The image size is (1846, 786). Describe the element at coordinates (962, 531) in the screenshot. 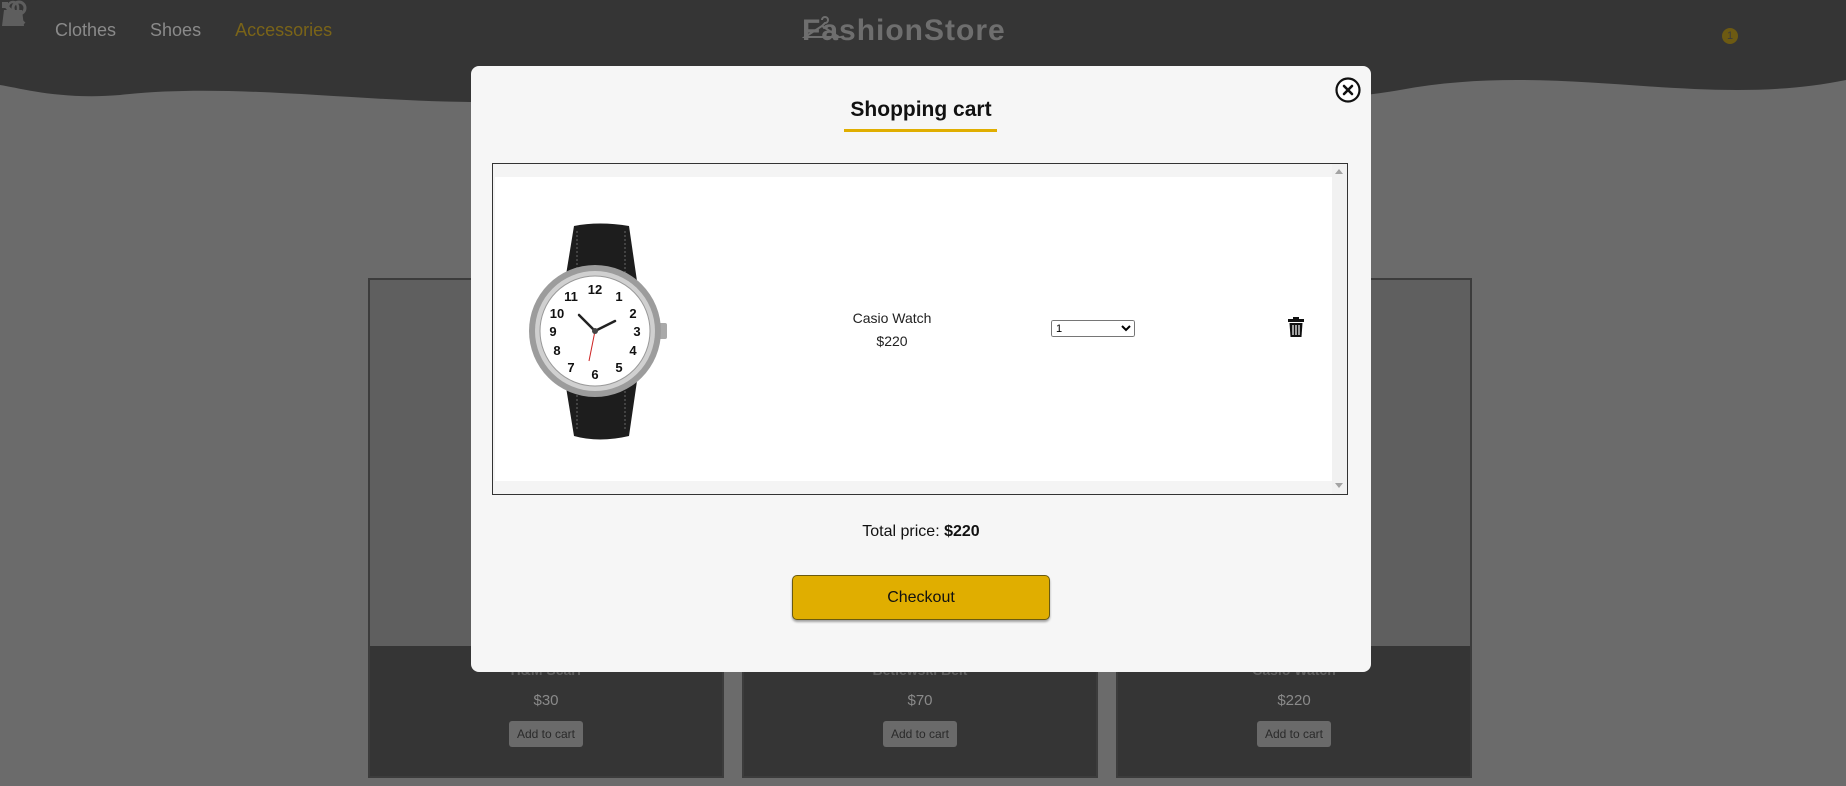

I see `total-price-value: $220` at that location.